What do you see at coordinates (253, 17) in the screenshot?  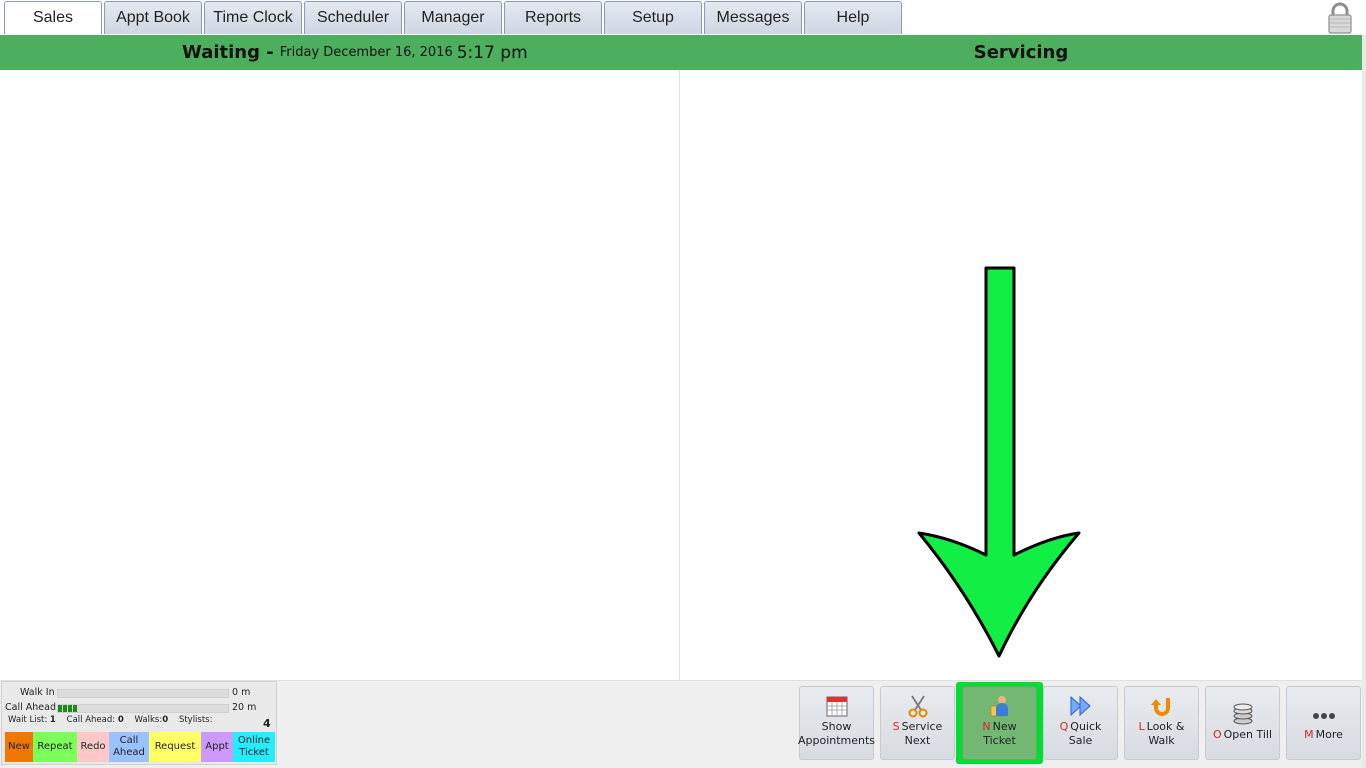 I see `tab-time-clock: Time Clock` at bounding box center [253, 17].